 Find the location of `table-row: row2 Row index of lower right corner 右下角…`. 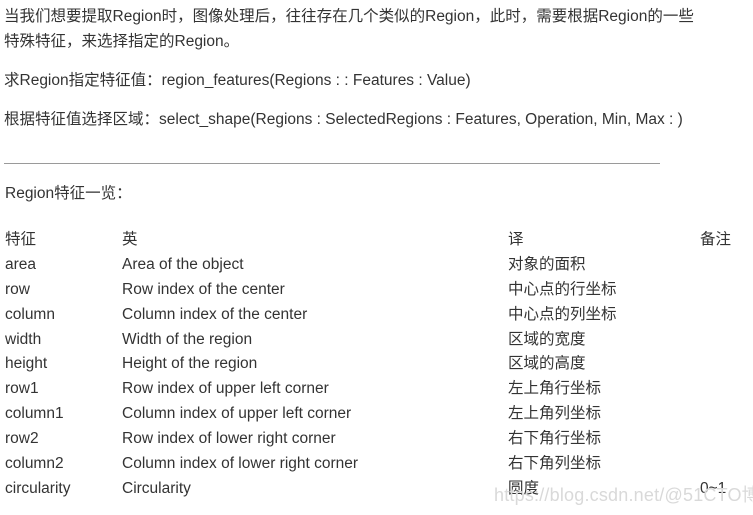

table-row: row2 Row index of lower right corner 右下角… is located at coordinates (376, 439).